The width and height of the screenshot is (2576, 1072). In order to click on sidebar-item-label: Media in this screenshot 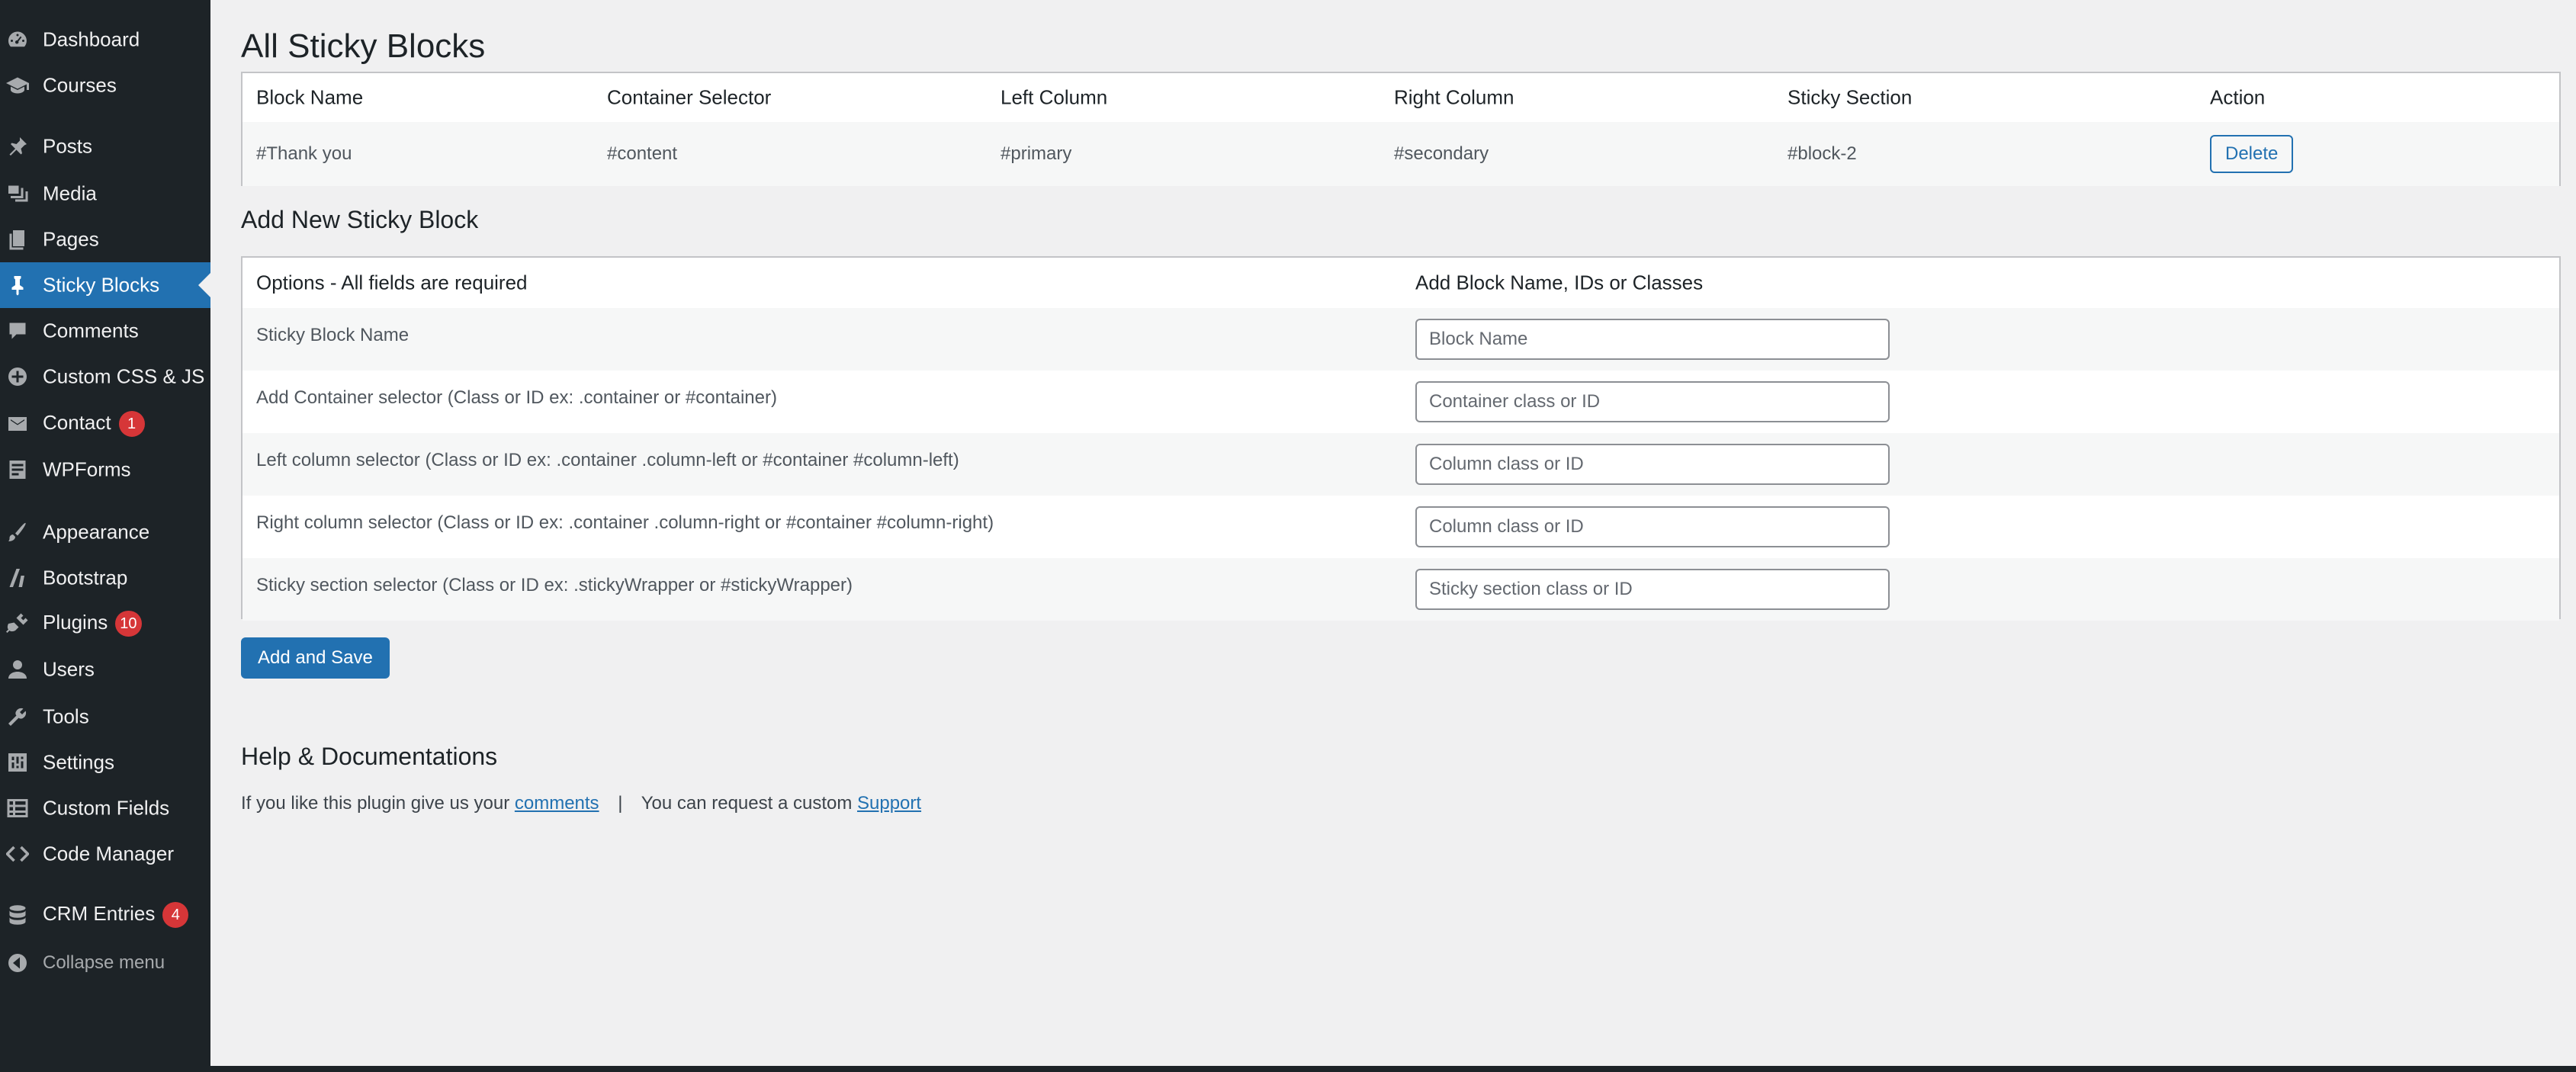, I will do `click(70, 193)`.